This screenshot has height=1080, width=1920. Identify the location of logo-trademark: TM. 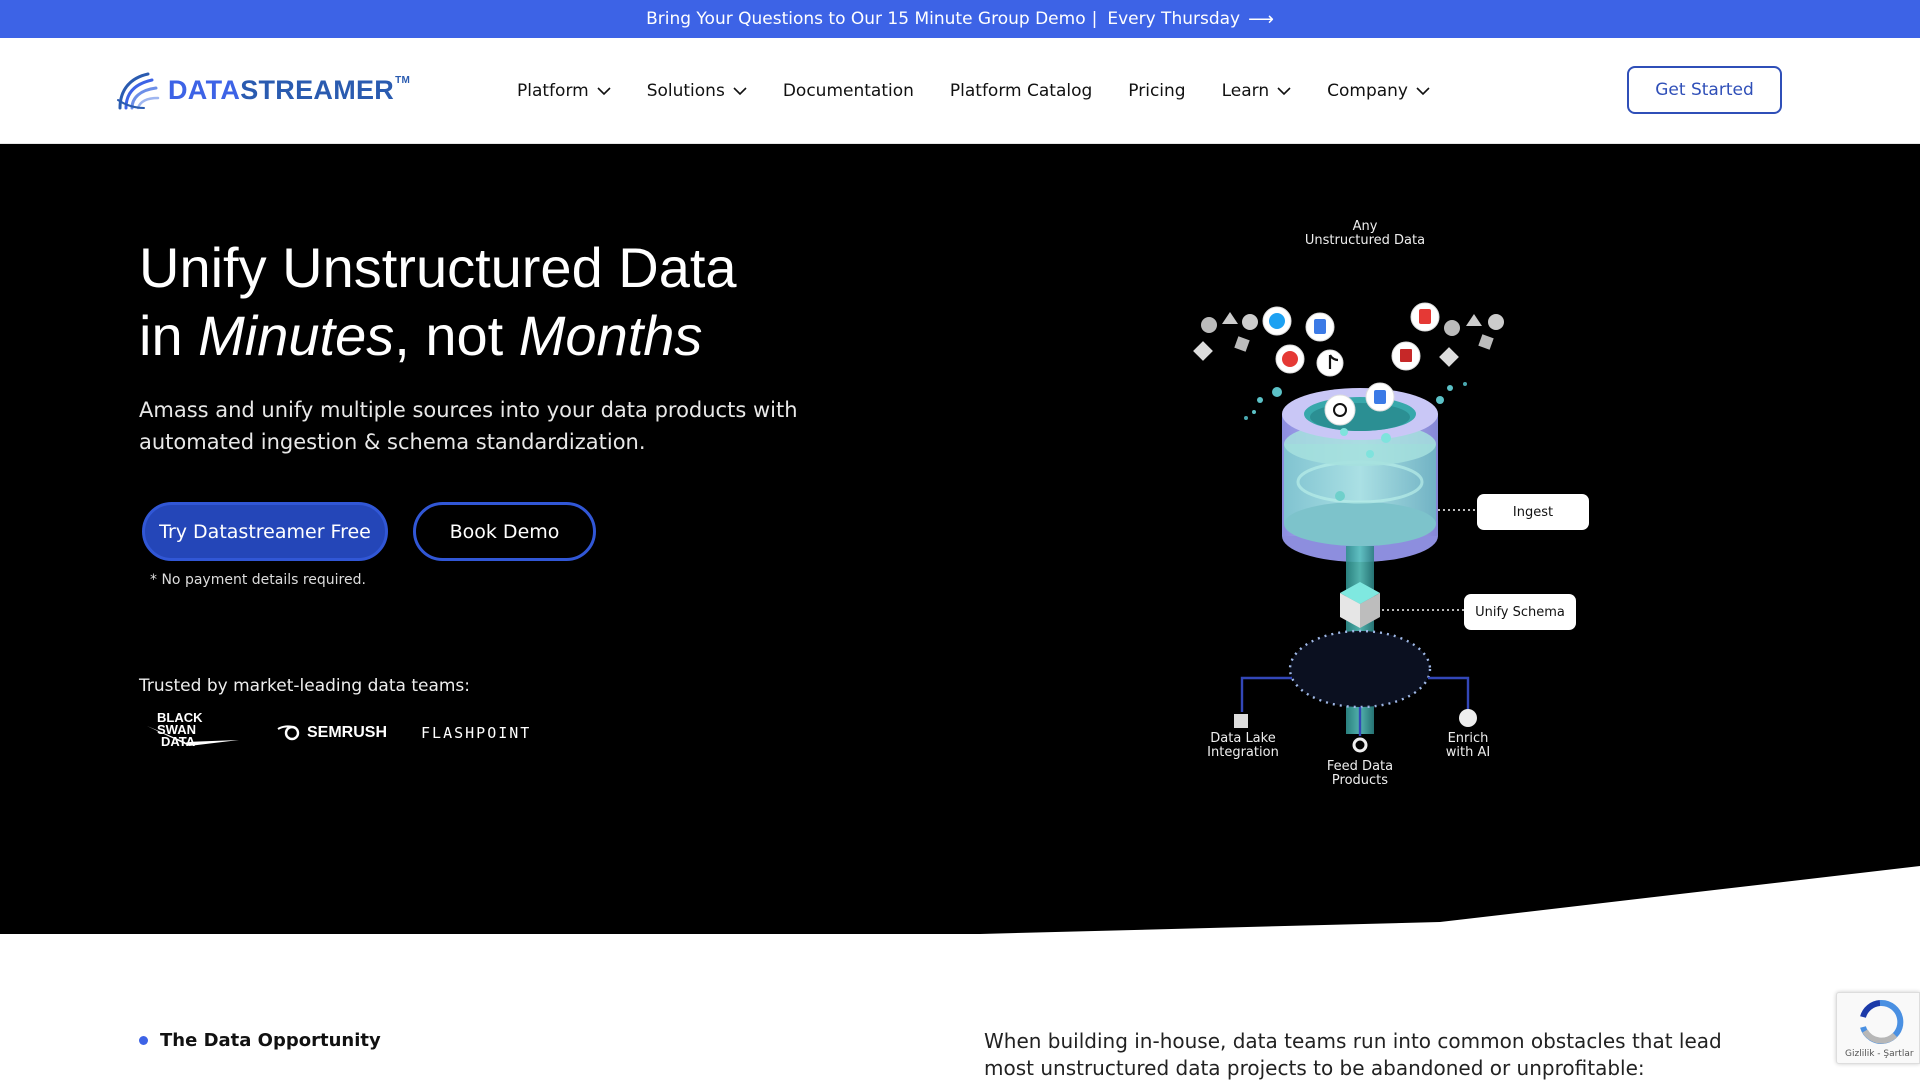
(403, 80).